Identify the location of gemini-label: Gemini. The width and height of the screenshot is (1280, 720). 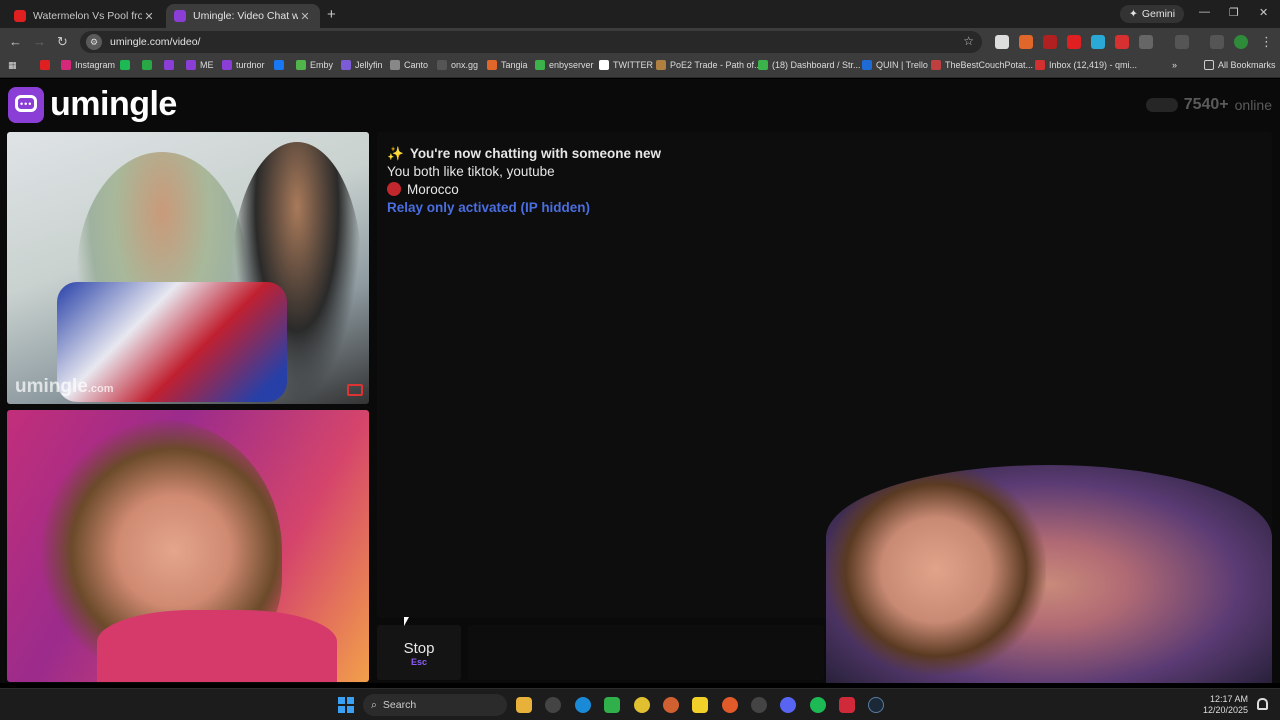
(1158, 14).